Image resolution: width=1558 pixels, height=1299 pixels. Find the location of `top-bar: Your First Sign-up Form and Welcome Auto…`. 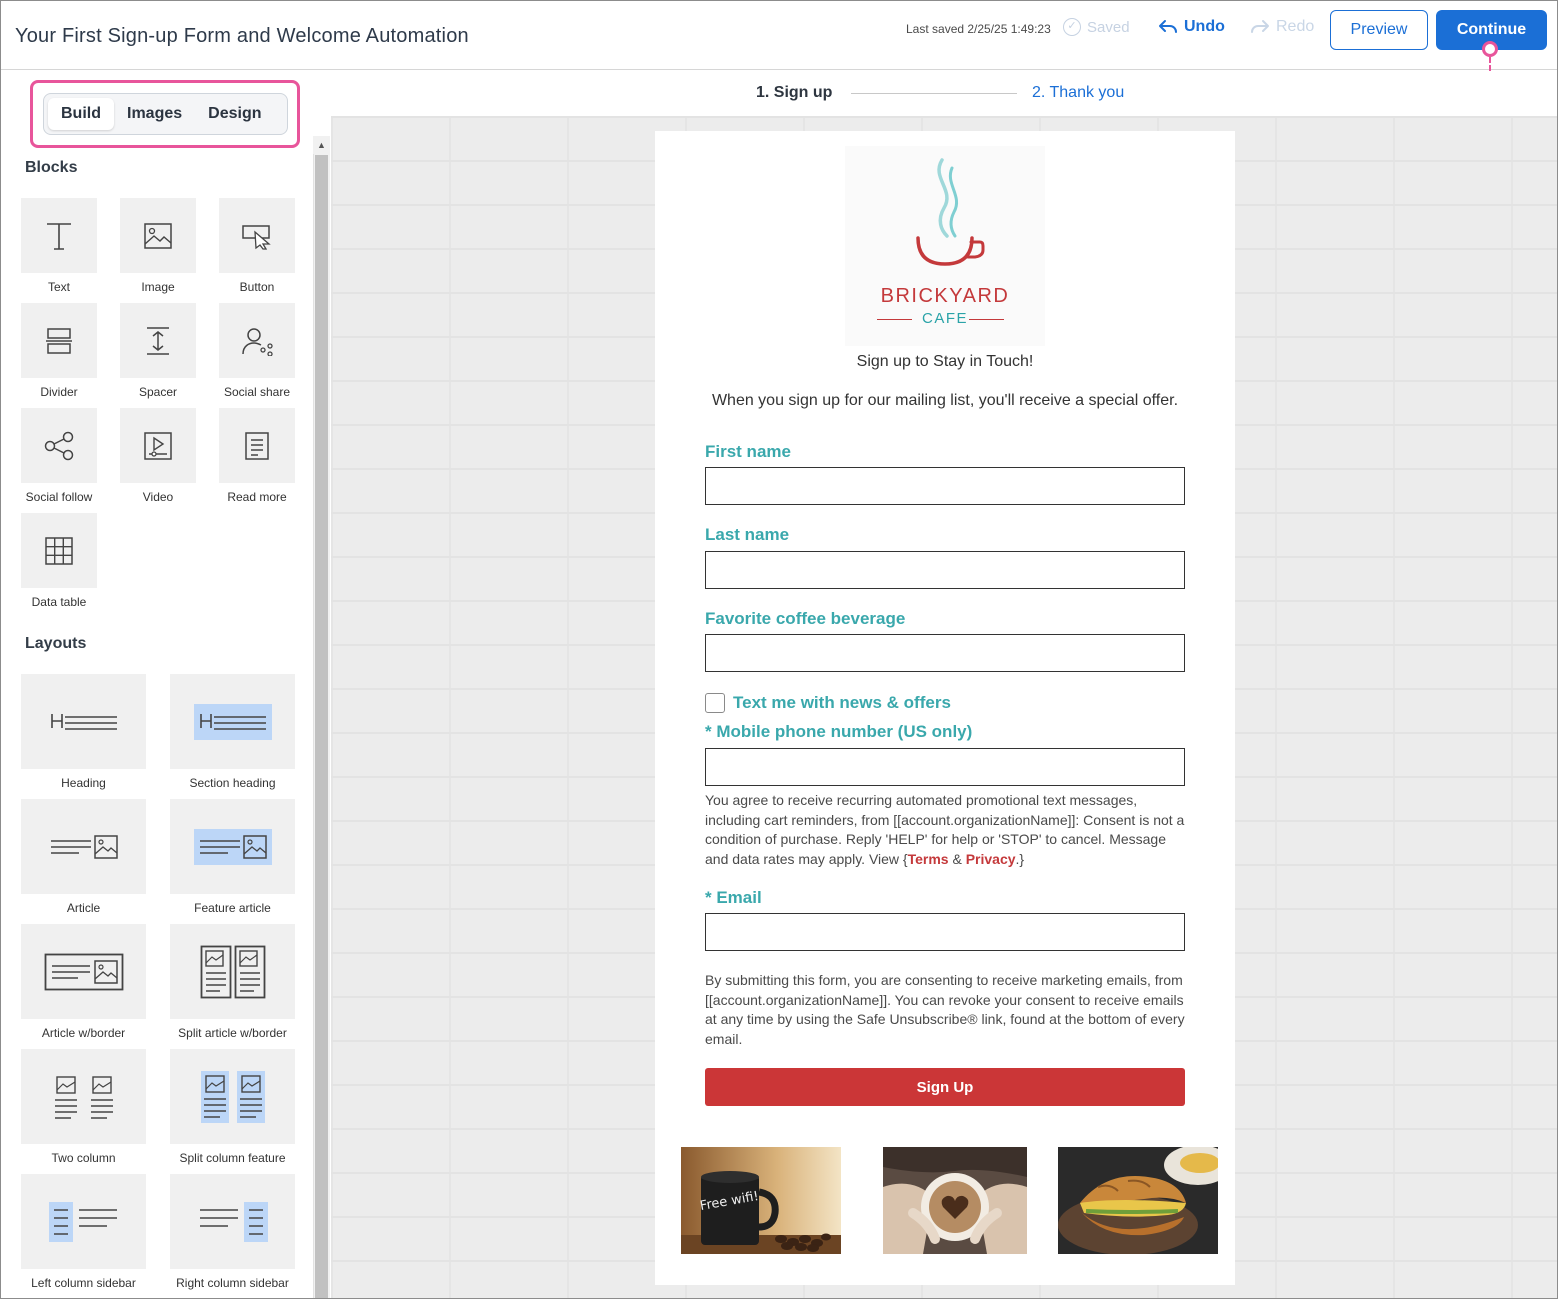

top-bar: Your First Sign-up Form and Welcome Auto… is located at coordinates (779, 35).